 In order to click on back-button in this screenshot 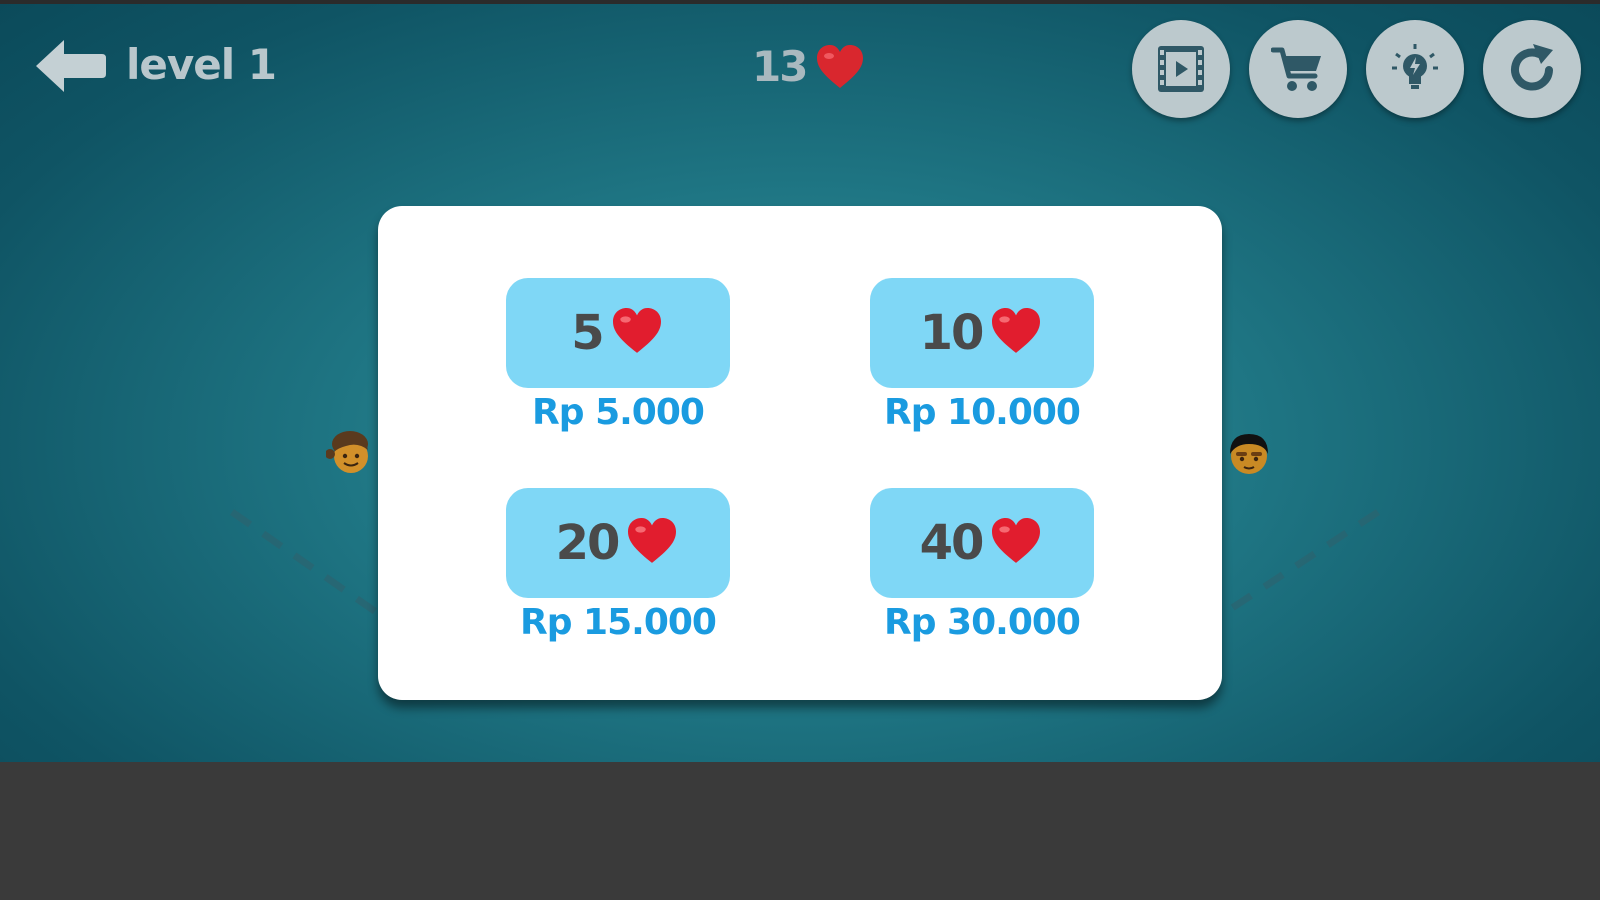, I will do `click(72, 66)`.